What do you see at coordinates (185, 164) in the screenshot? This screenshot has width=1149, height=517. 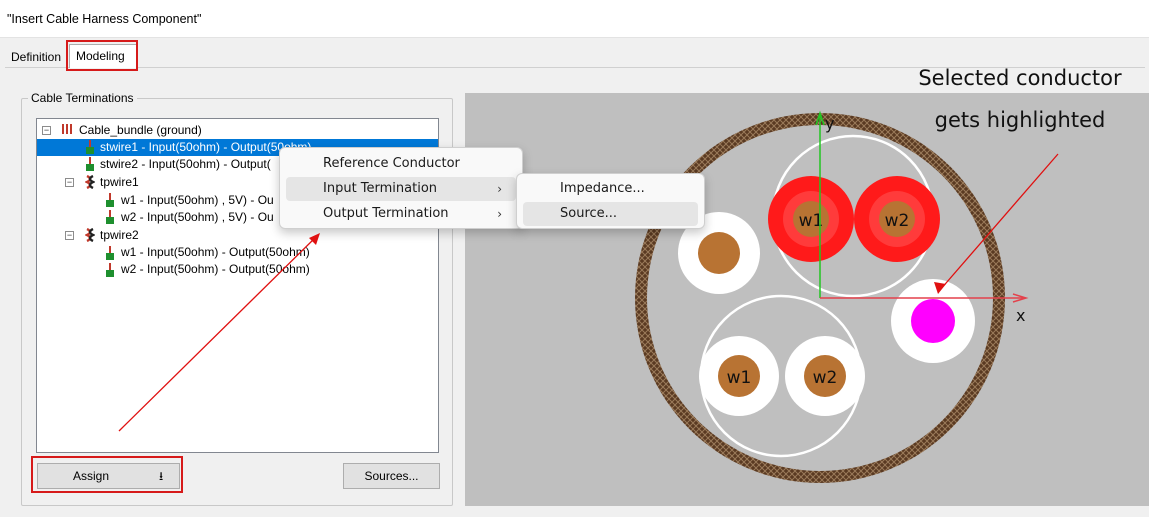 I see `tree-item-stwire2: stwire2 - Input(50ohm) - Output(` at bounding box center [185, 164].